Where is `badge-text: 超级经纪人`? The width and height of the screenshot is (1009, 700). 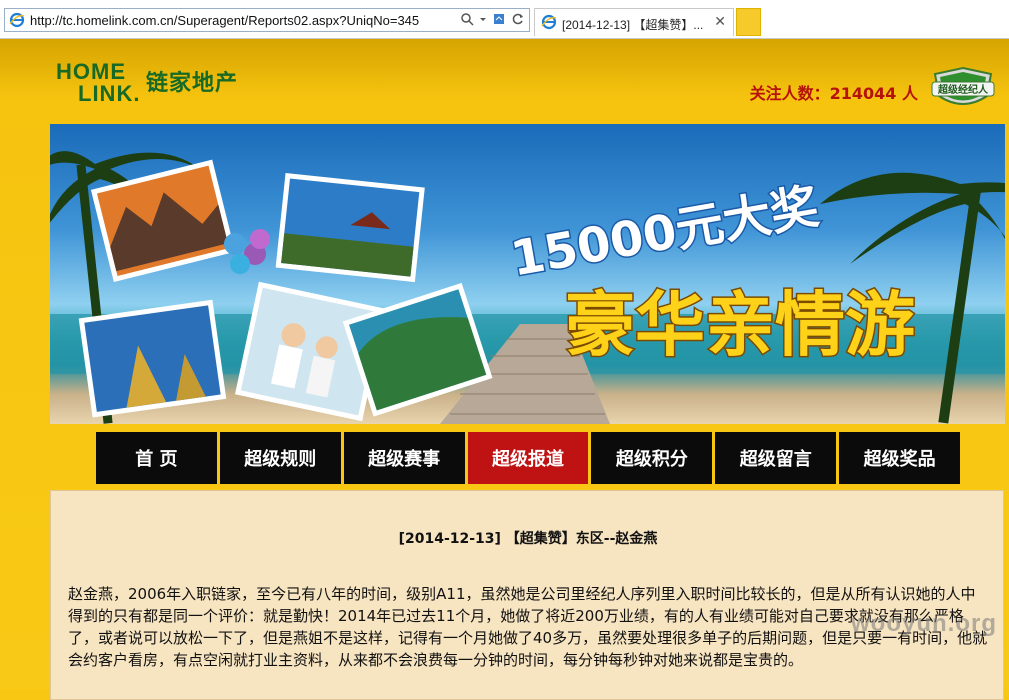
badge-text: 超级经纪人 is located at coordinates (963, 89).